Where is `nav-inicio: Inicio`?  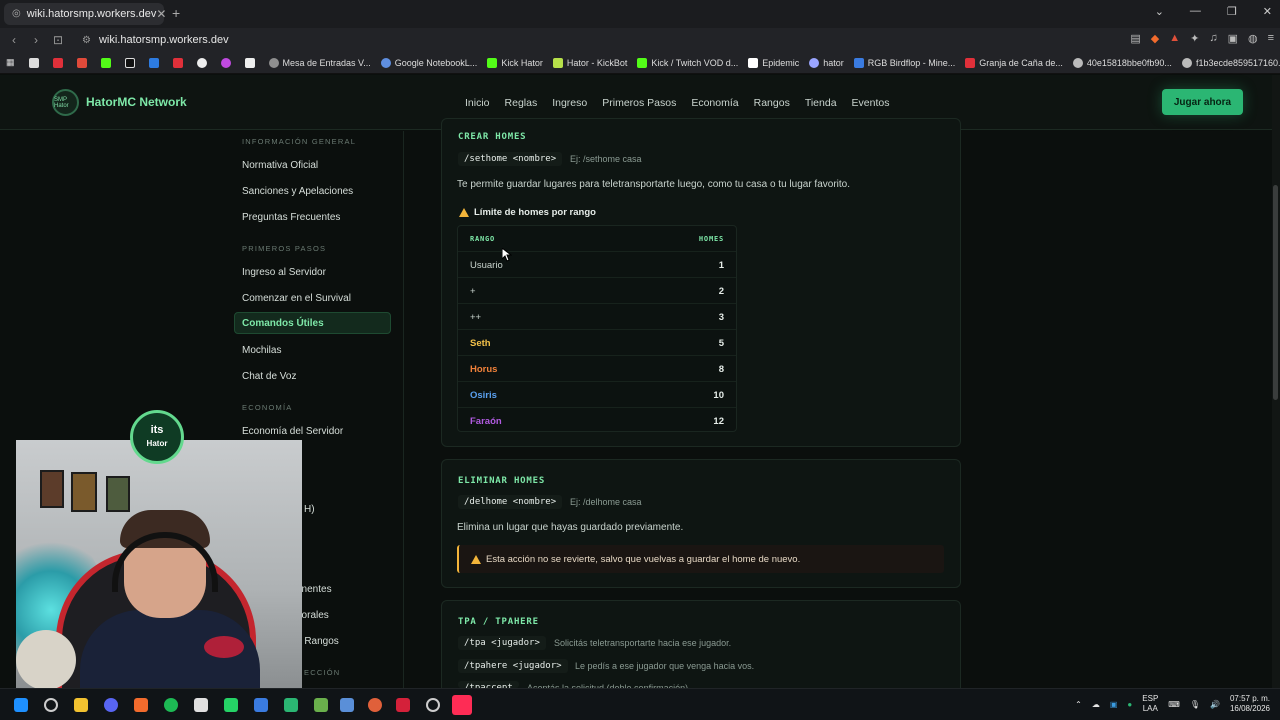 nav-inicio: Inicio is located at coordinates (477, 103).